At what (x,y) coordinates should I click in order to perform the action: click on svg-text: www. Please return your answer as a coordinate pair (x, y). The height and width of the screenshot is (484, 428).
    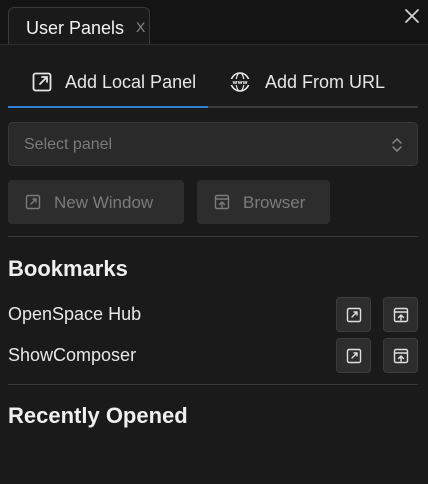
    Looking at the image, I should click on (239, 83).